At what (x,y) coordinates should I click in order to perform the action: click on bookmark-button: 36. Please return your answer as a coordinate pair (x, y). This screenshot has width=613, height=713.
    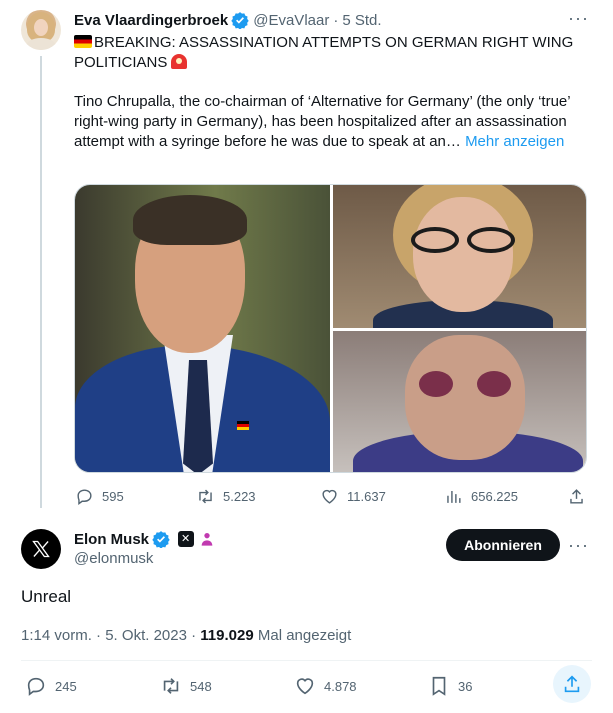
    Looking at the image, I should click on (450, 686).